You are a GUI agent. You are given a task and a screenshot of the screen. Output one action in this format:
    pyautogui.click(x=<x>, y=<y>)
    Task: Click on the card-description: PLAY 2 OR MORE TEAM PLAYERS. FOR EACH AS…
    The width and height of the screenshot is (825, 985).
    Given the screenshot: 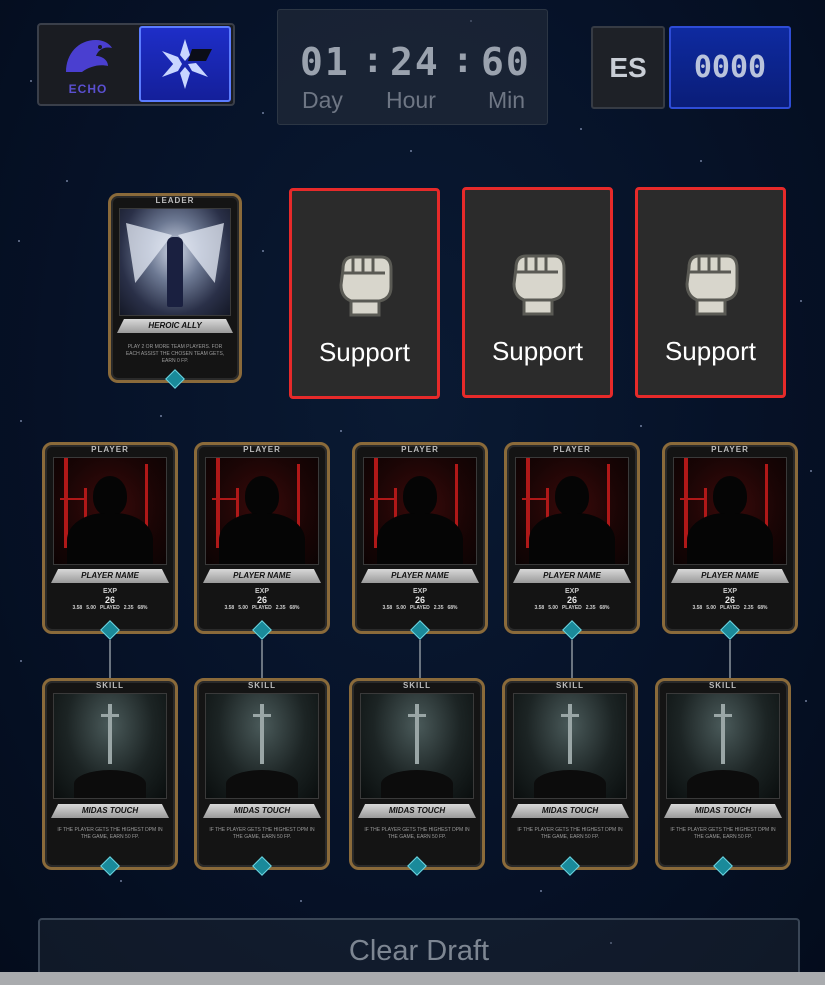 What is the action you would take?
    pyautogui.click(x=175, y=354)
    